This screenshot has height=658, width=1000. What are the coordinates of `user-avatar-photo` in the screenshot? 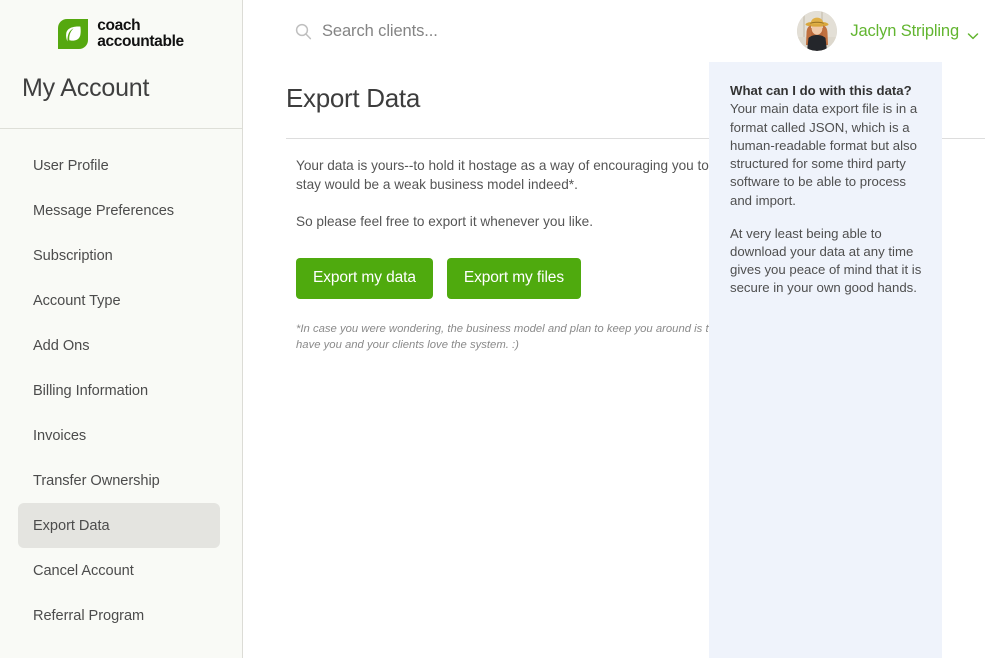 It's located at (817, 31).